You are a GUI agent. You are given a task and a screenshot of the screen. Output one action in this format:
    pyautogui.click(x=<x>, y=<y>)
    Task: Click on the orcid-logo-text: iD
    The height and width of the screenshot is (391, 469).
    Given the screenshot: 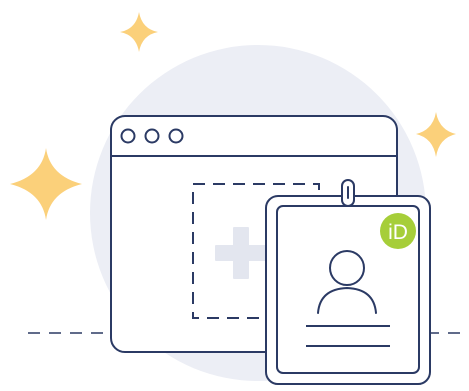 What is the action you would take?
    pyautogui.click(x=398, y=232)
    